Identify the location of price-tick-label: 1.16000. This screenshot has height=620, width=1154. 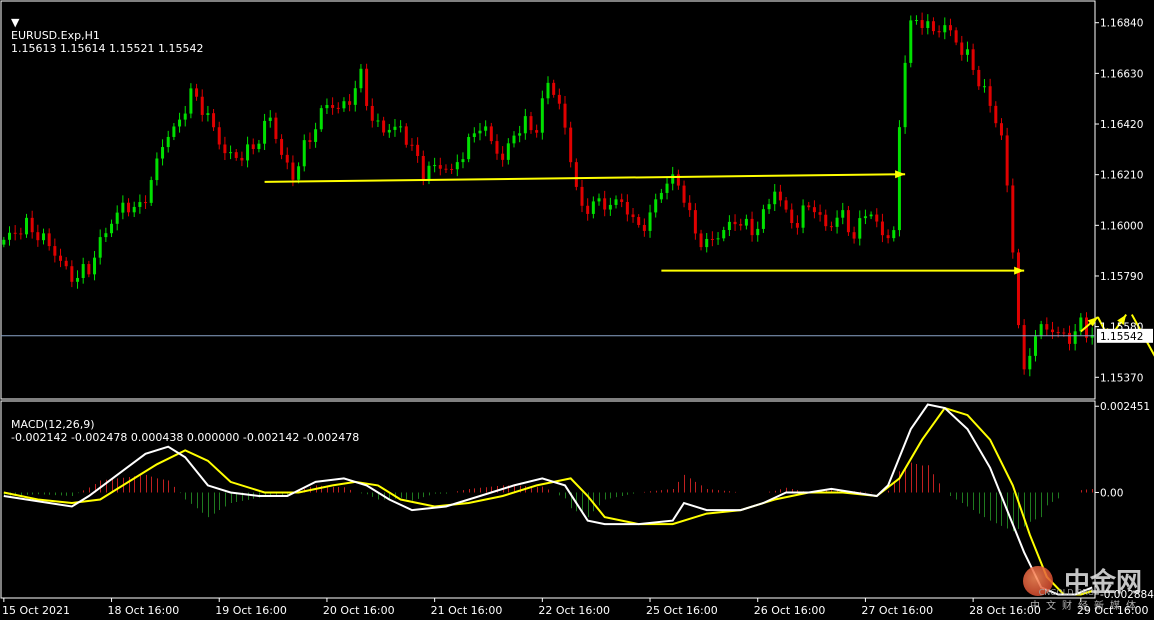
(1121, 226).